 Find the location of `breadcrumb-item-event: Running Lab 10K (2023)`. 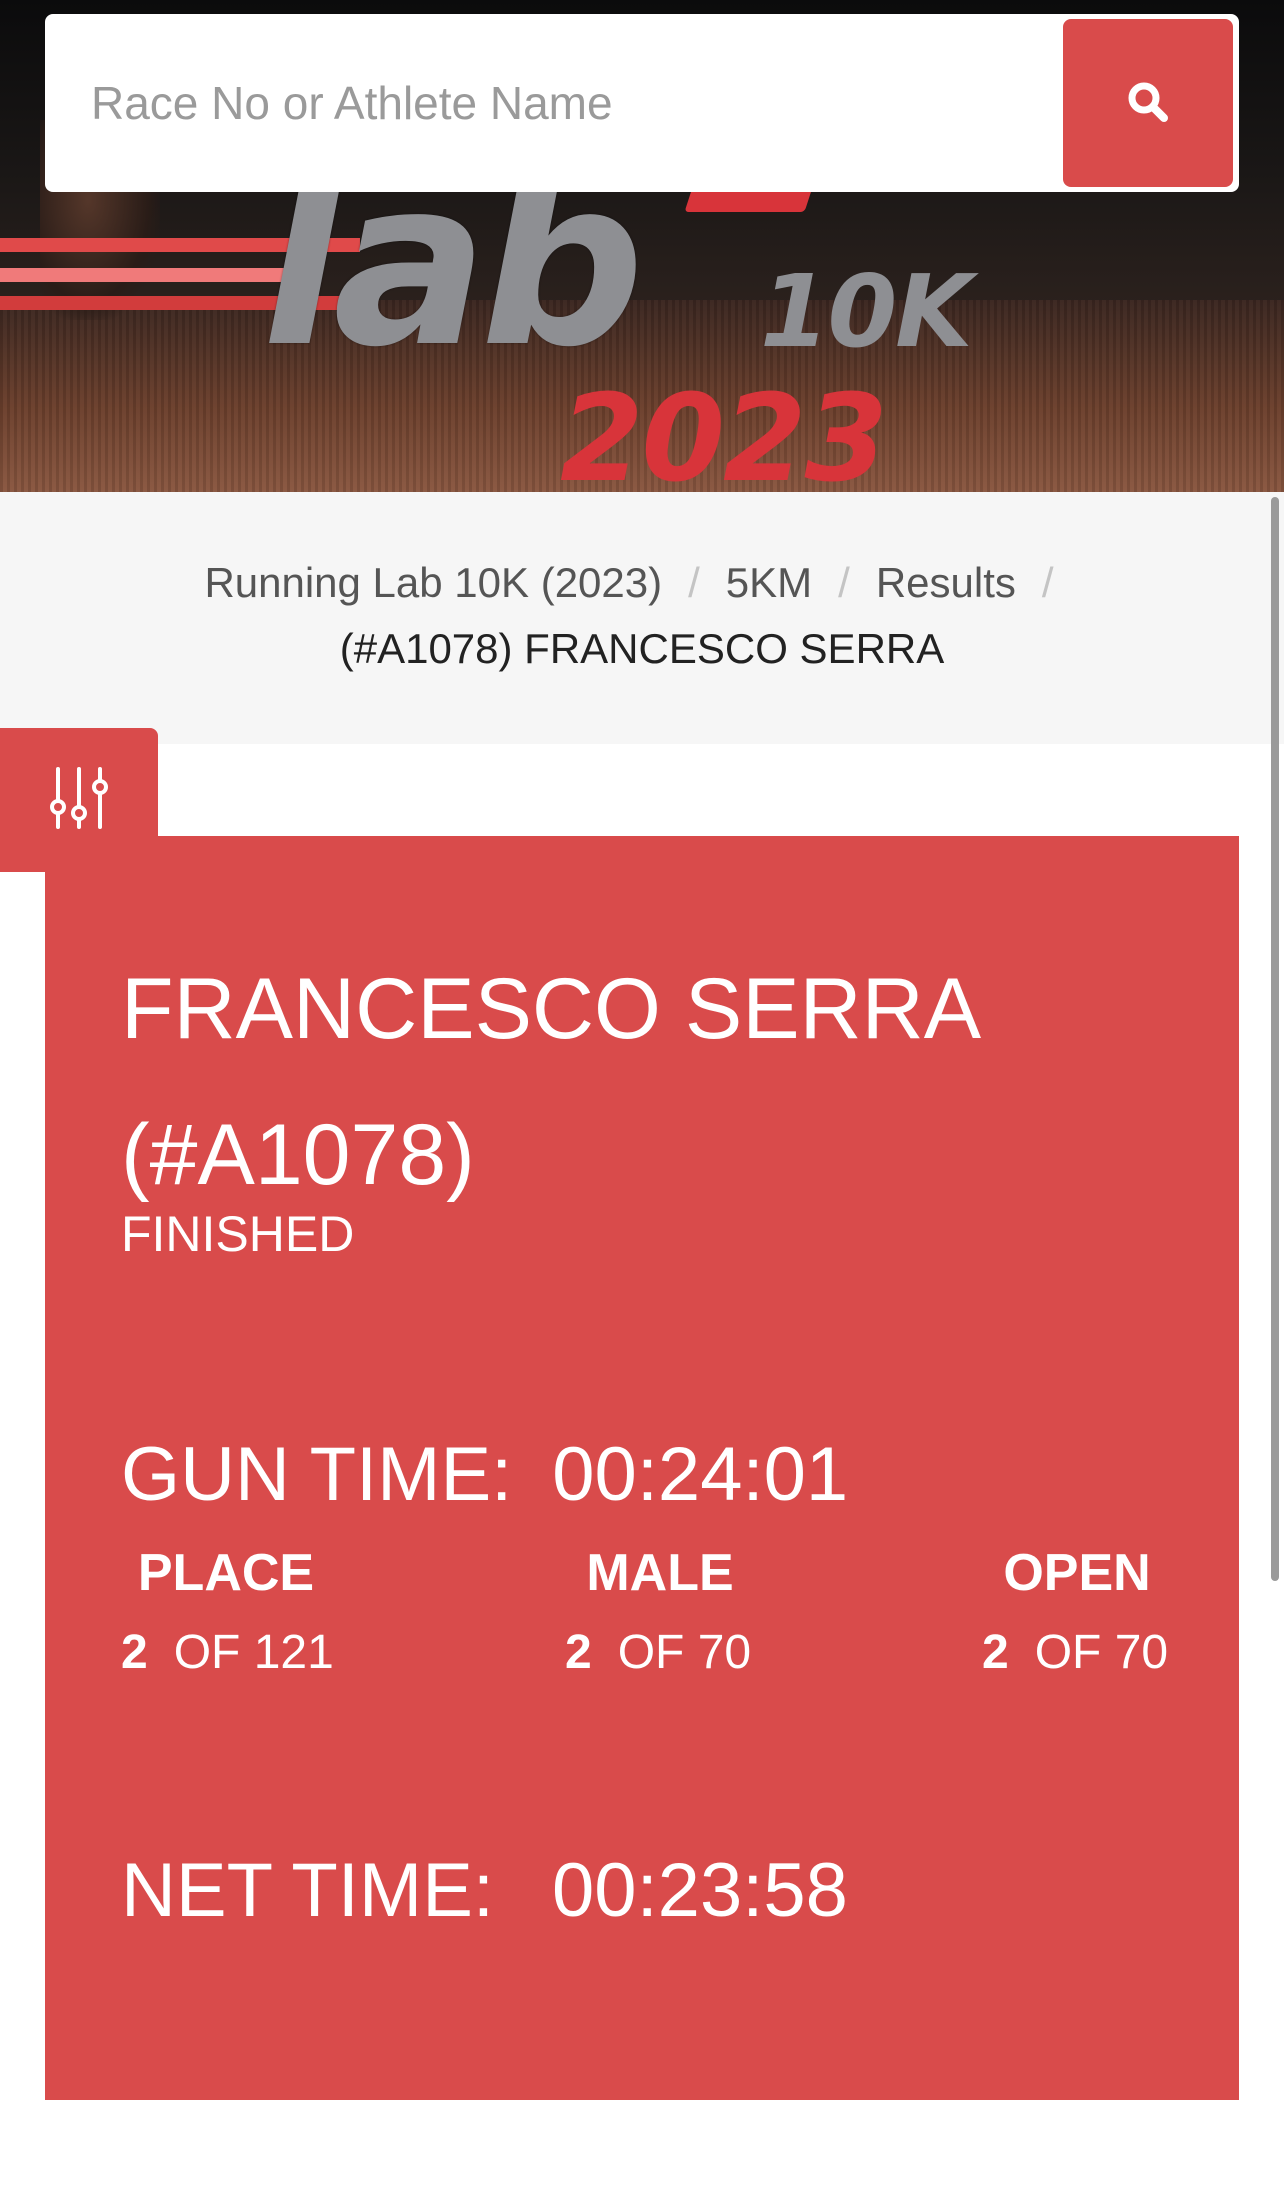

breadcrumb-item-event: Running Lab 10K (2023) is located at coordinates (433, 582).